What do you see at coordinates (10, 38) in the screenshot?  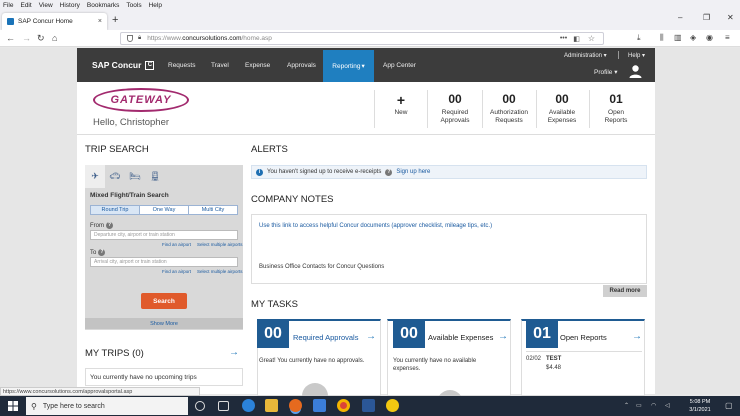 I see `back-icon: ←` at bounding box center [10, 38].